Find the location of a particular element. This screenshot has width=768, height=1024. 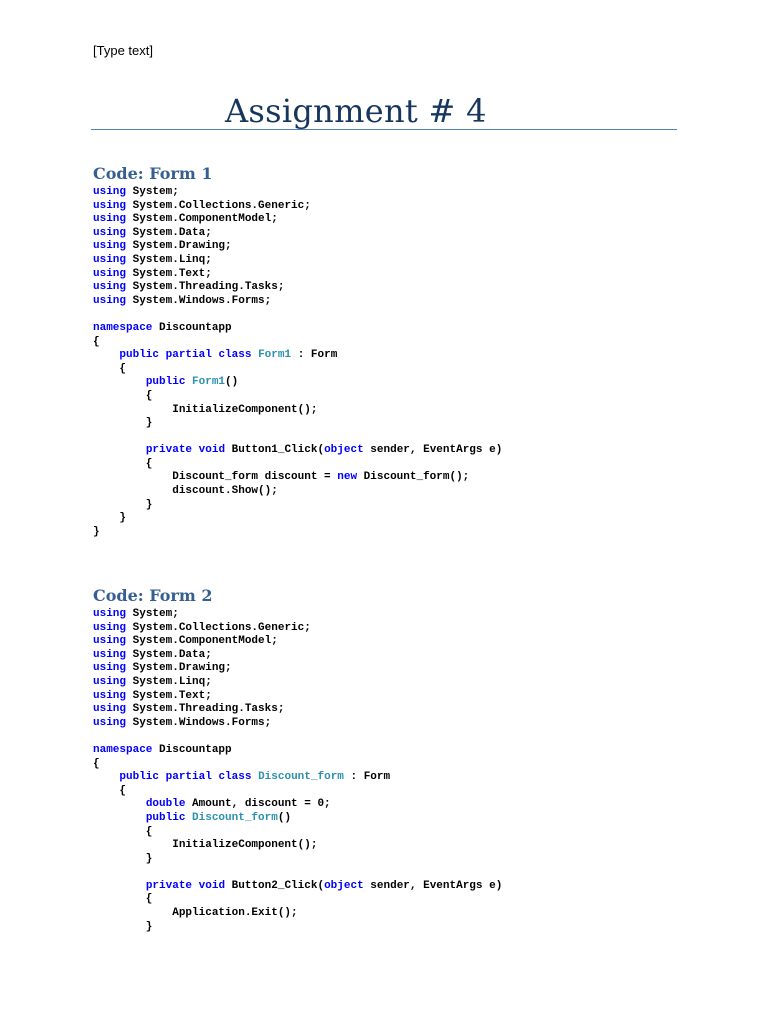

code-line: using System.Data; is located at coordinates (297, 656).